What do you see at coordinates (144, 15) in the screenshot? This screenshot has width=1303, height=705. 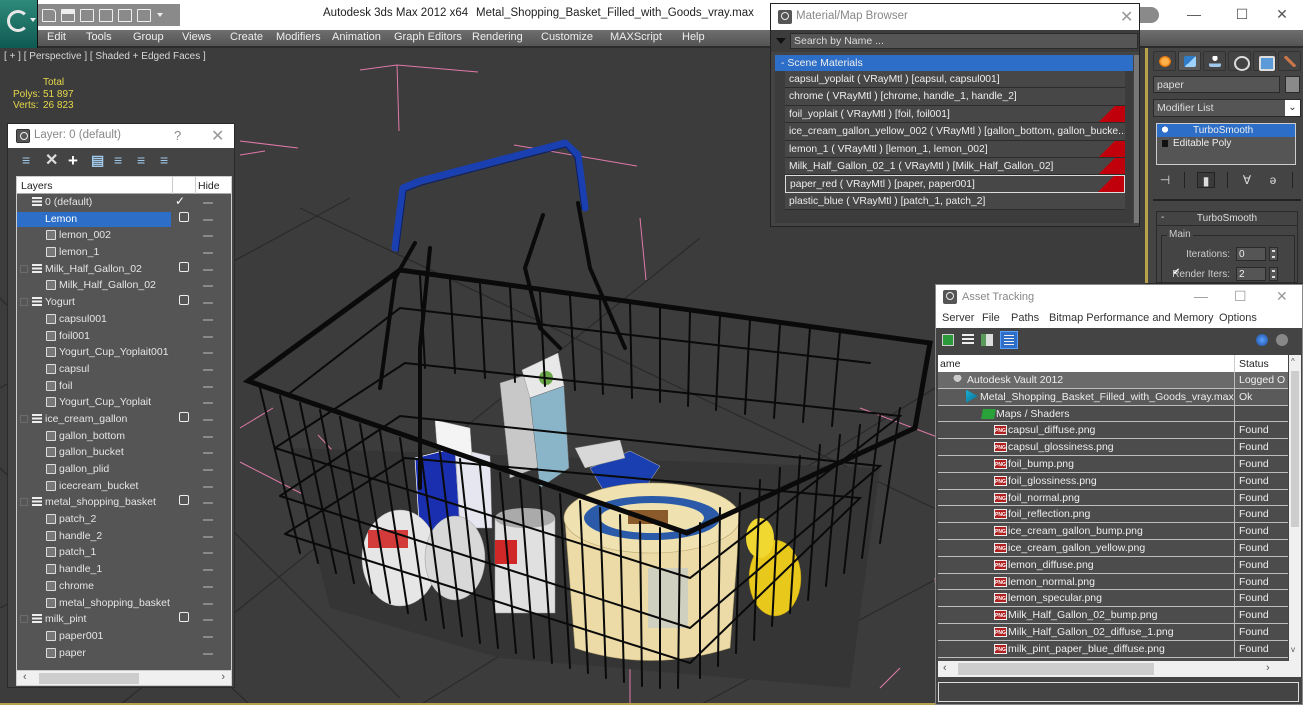 I see `redo-icon` at bounding box center [144, 15].